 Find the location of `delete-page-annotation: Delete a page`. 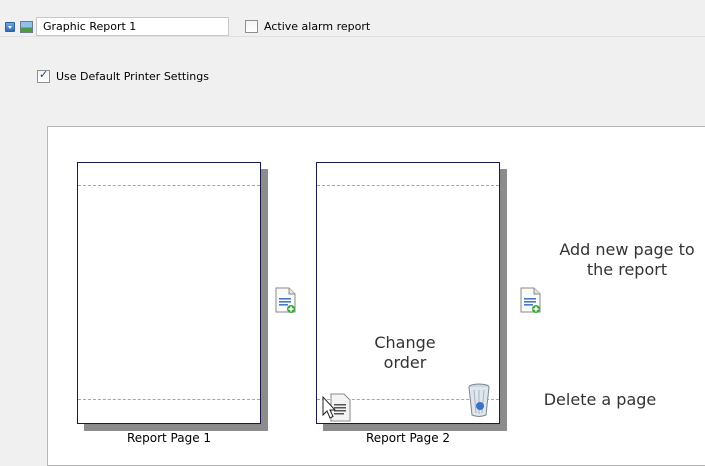

delete-page-annotation: Delete a page is located at coordinates (600, 399).